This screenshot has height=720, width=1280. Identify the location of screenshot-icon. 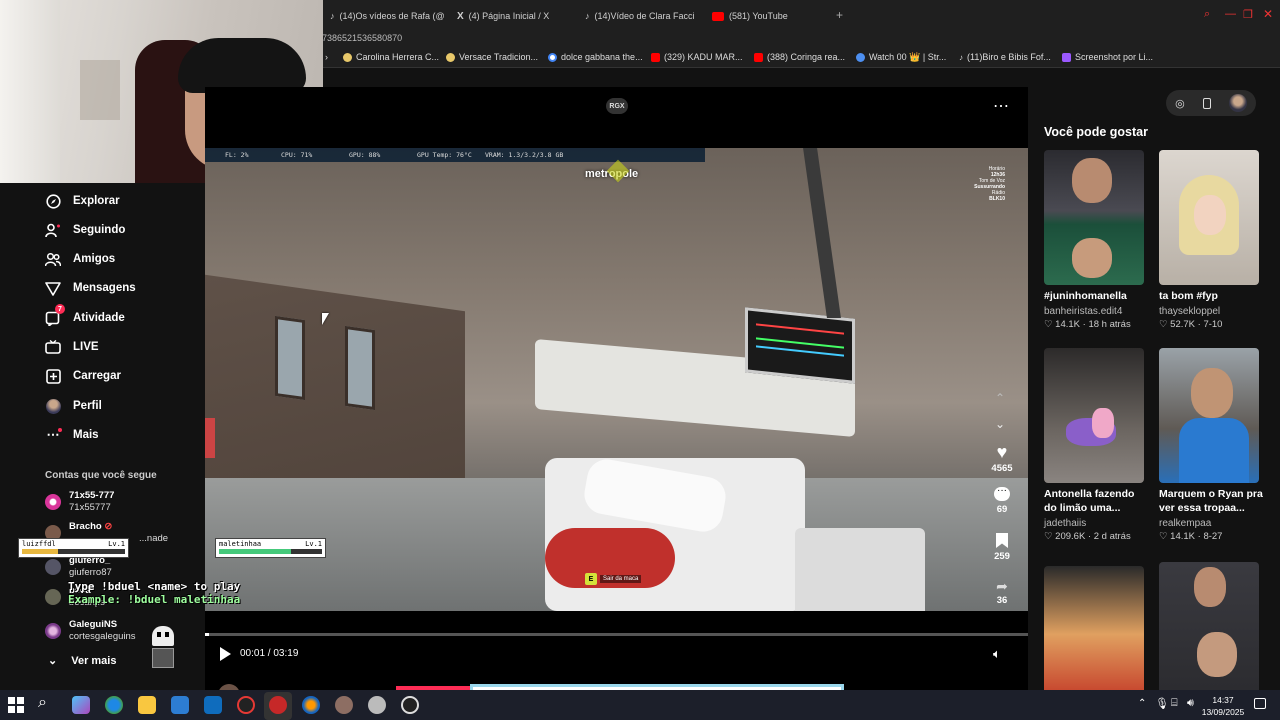
(1066, 57).